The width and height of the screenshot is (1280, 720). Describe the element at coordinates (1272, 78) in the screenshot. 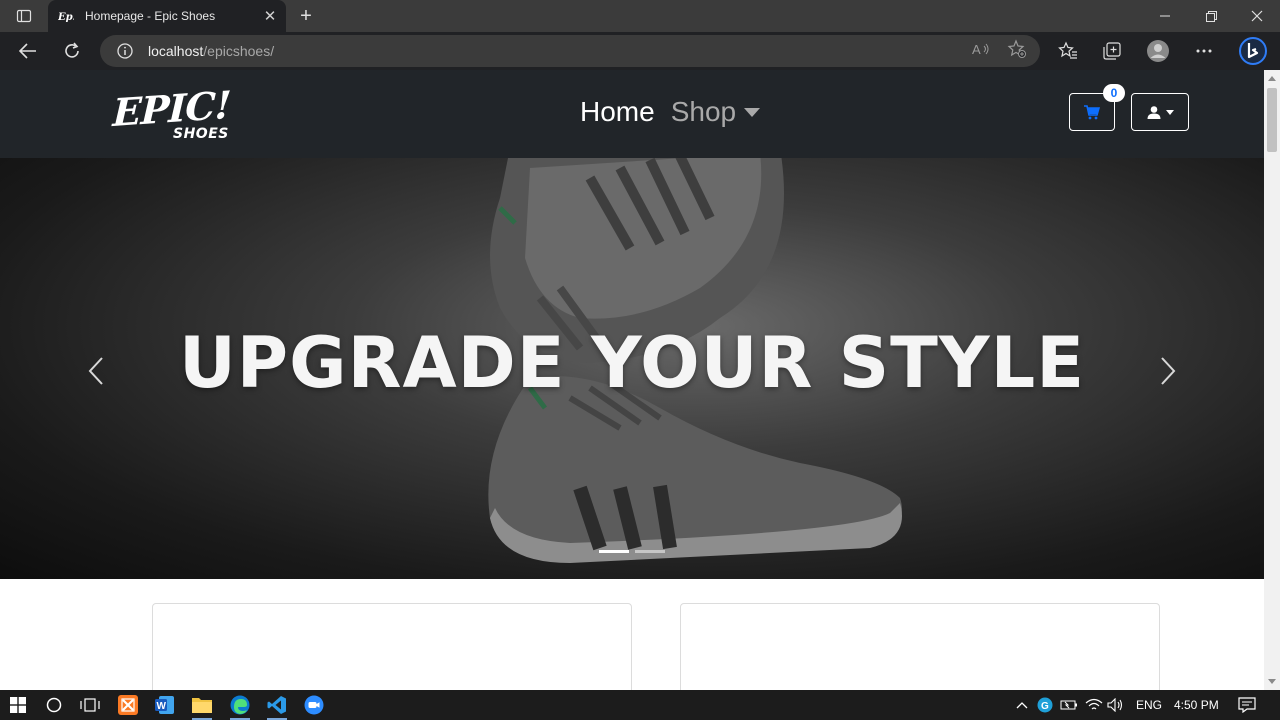

I see `scroll-up-icon` at that location.